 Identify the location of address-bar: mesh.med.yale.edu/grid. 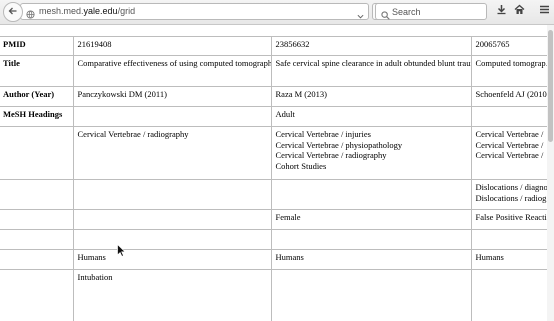
(194, 11).